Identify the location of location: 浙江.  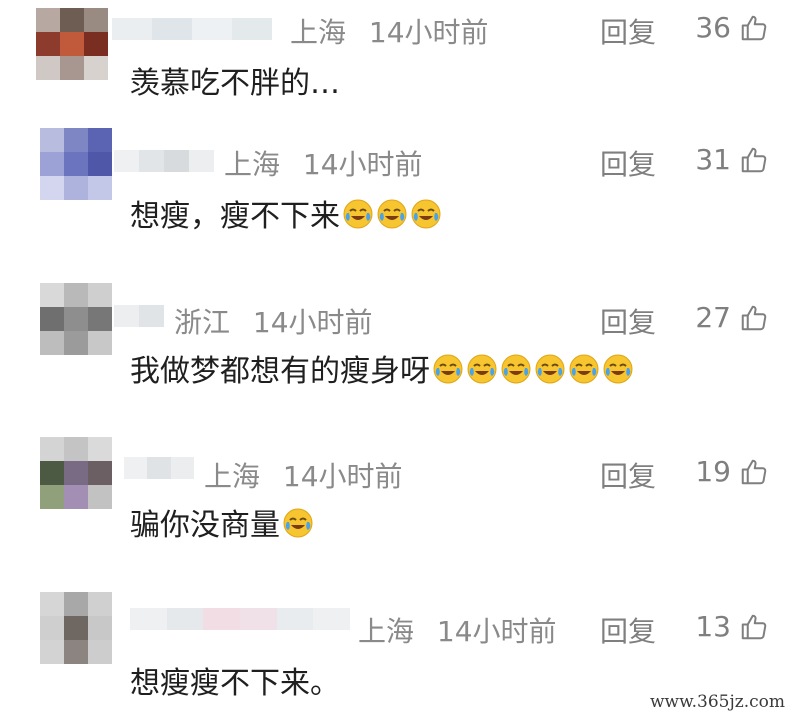
(202, 322).